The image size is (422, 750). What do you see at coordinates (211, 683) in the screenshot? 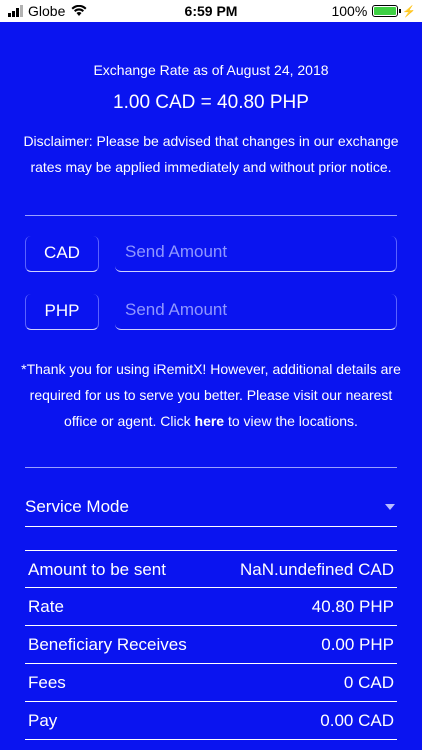
I see `summary-row: Fees 0 CAD` at bounding box center [211, 683].